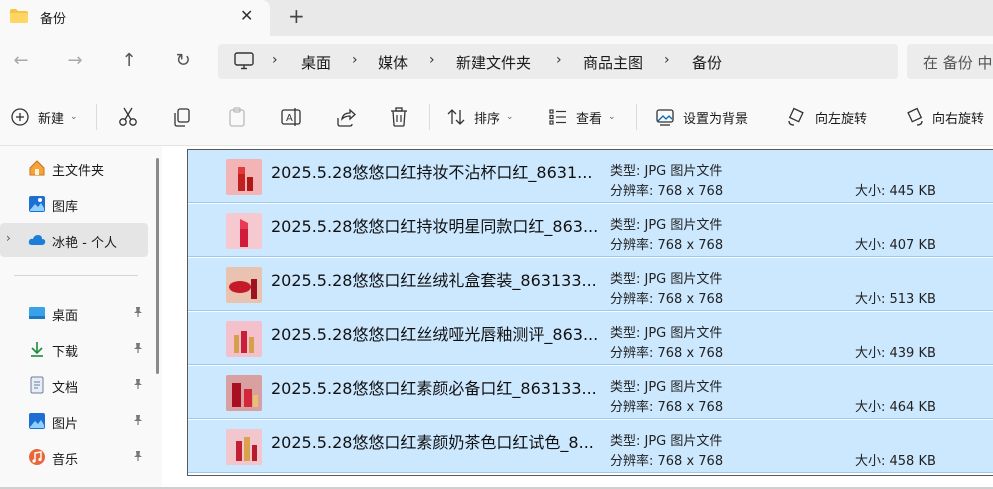 The height and width of the screenshot is (489, 993). I want to click on sidebar-item-onedrive: › 冰艳 - 个人, so click(74, 240).